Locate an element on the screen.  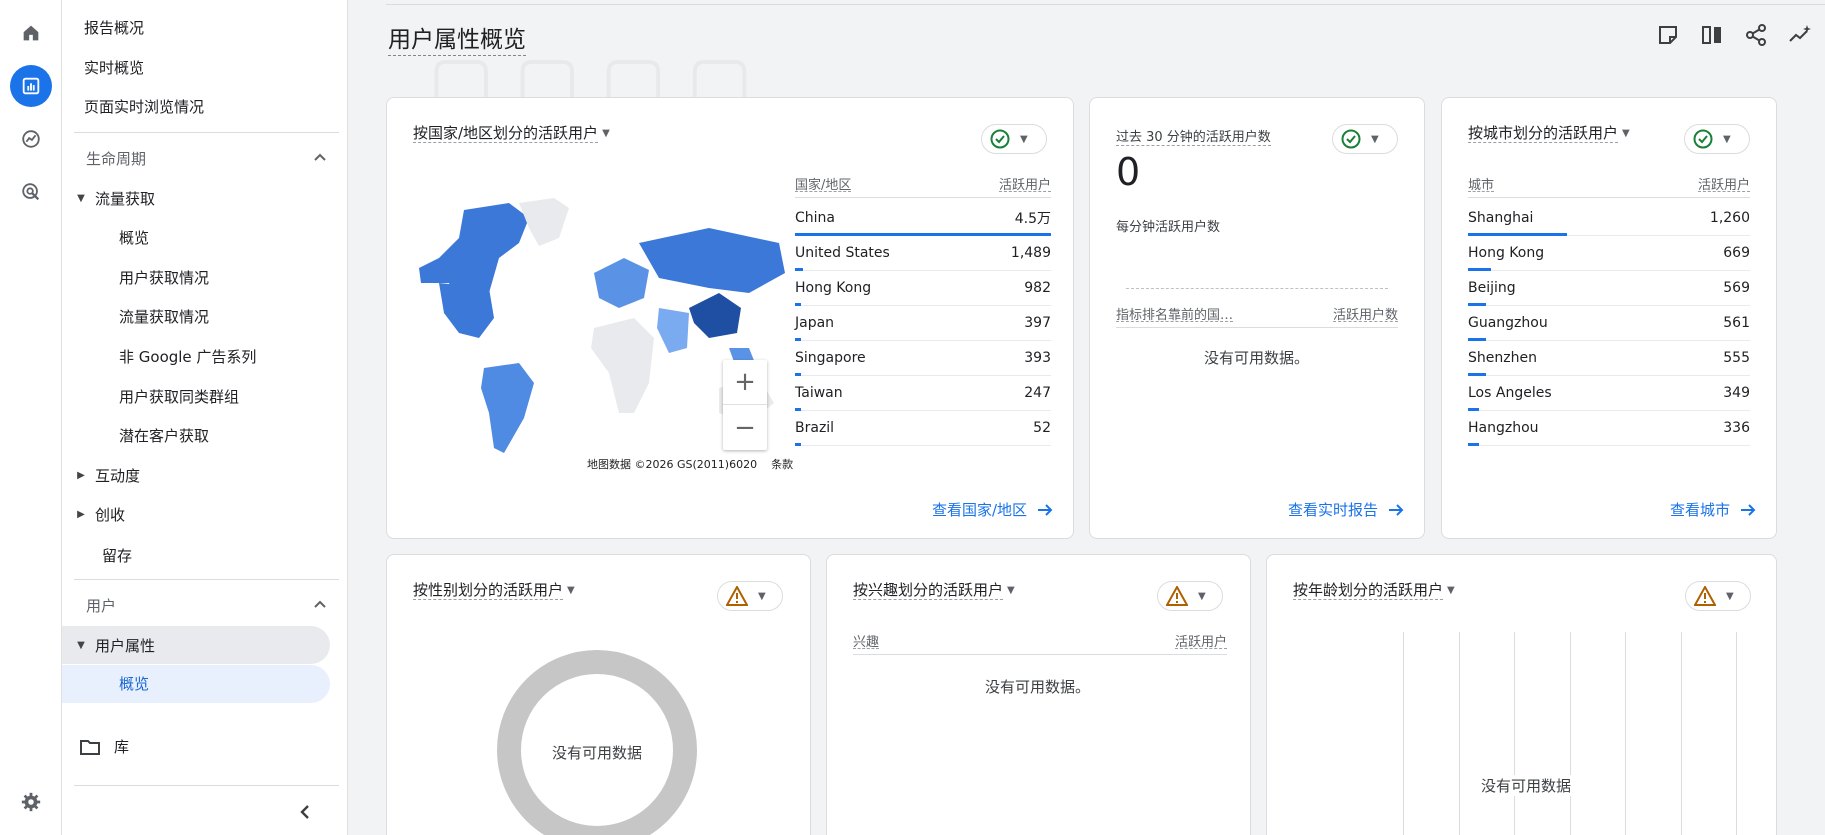
nav-group-user-attributes: ▼ 用户属性 is located at coordinates (196, 645).